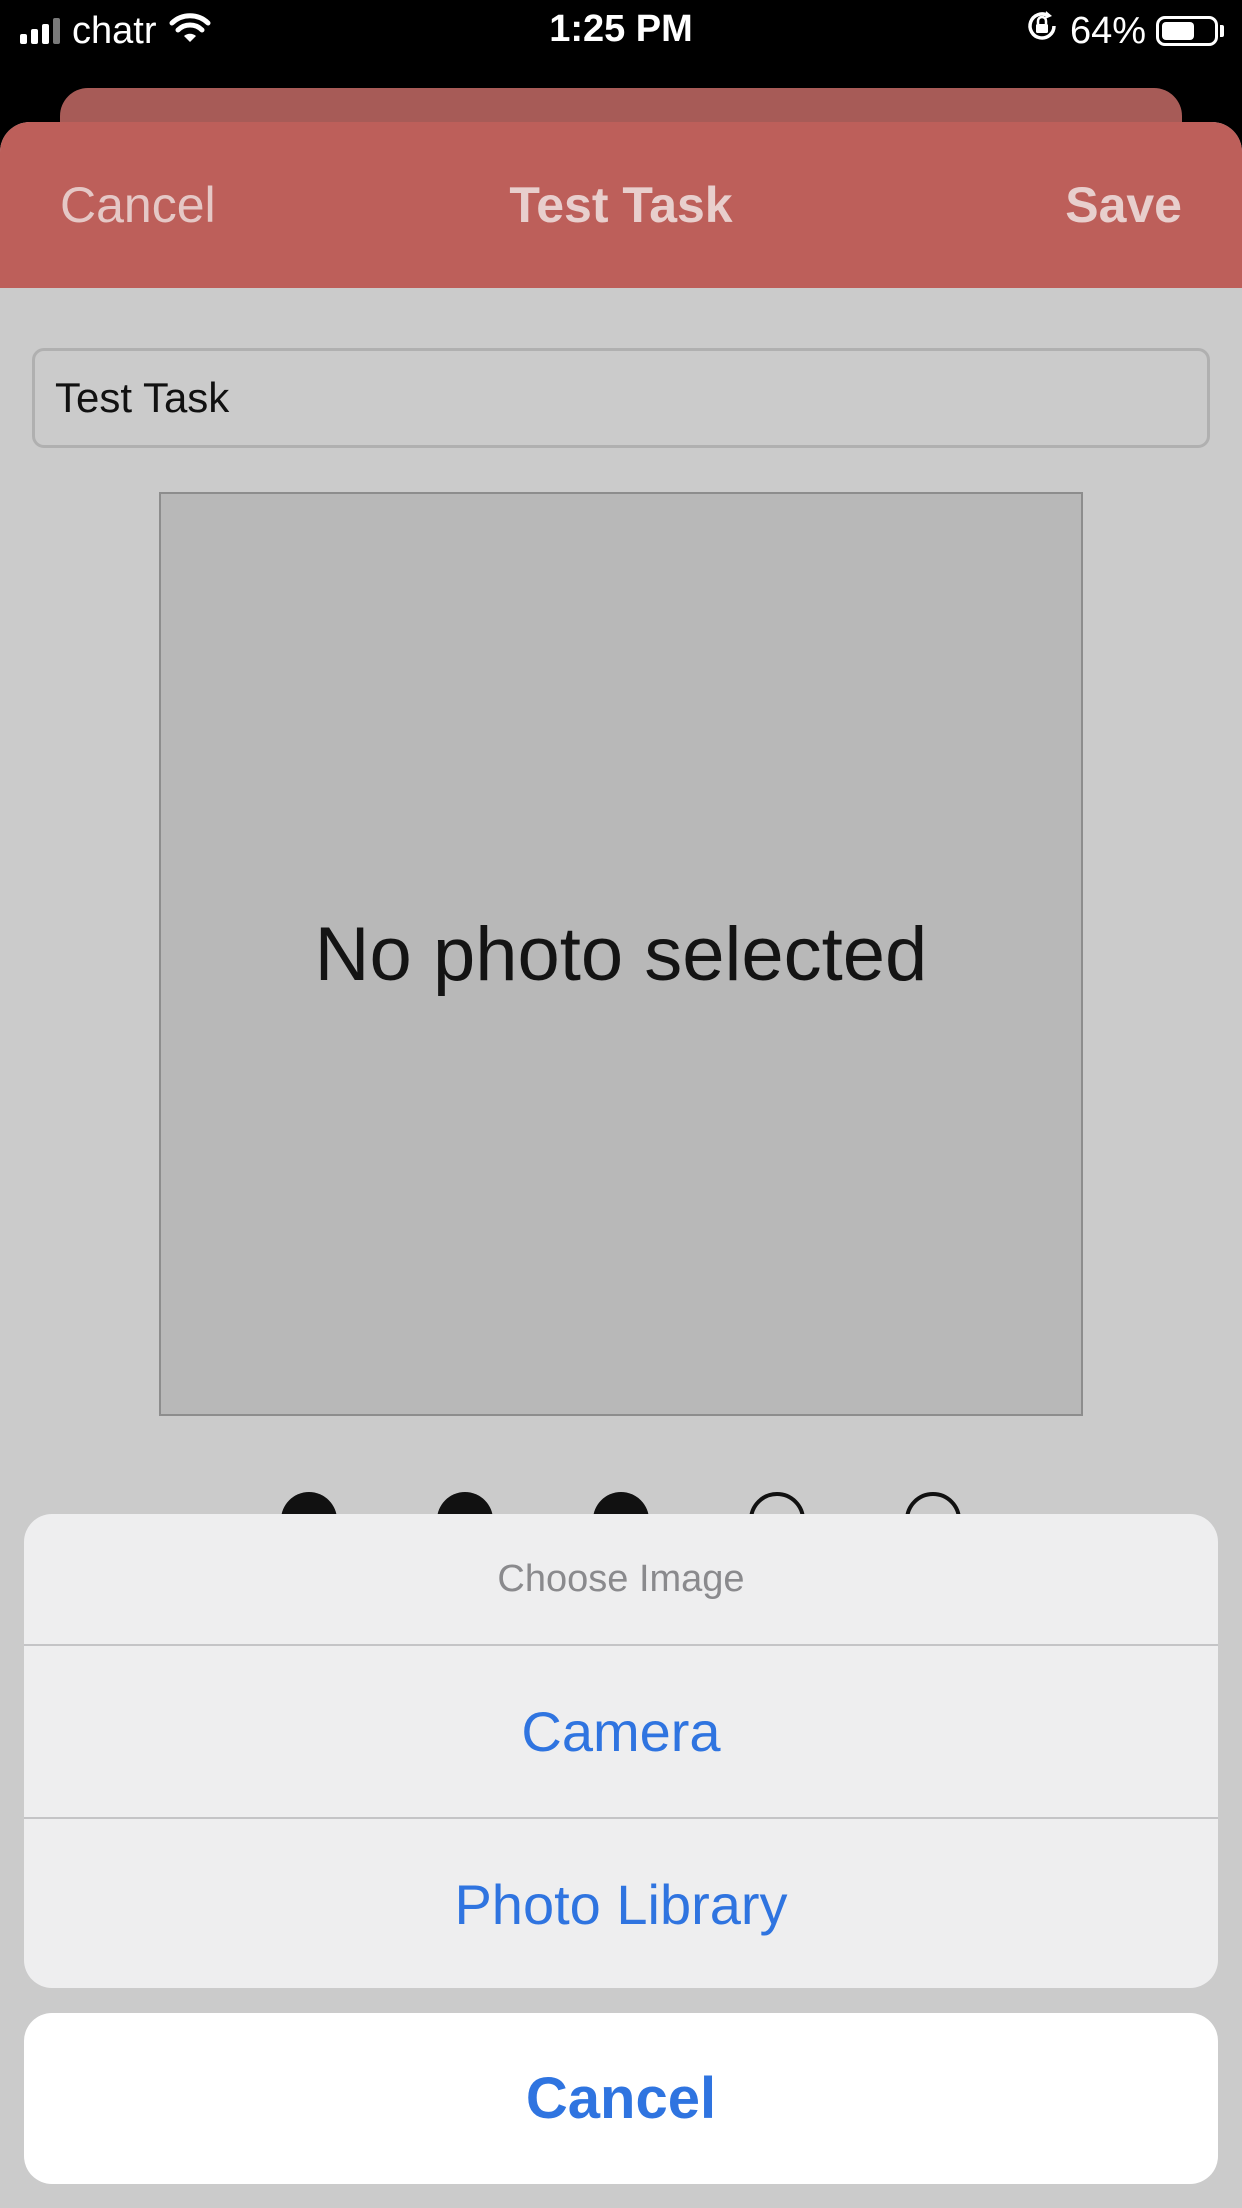 The image size is (1242, 2208). I want to click on save-button: Save, so click(1123, 205).